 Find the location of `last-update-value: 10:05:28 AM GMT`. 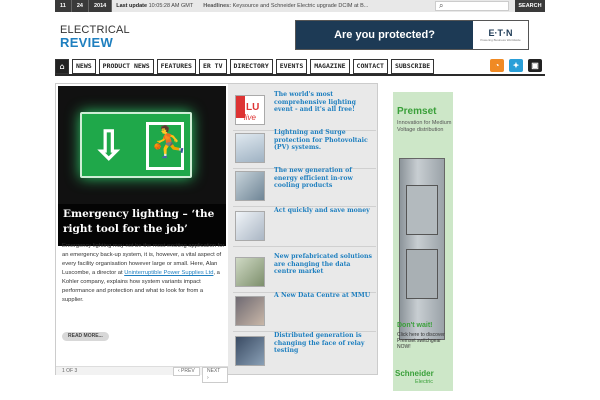

last-update-value: 10:05:28 AM GMT is located at coordinates (171, 6).